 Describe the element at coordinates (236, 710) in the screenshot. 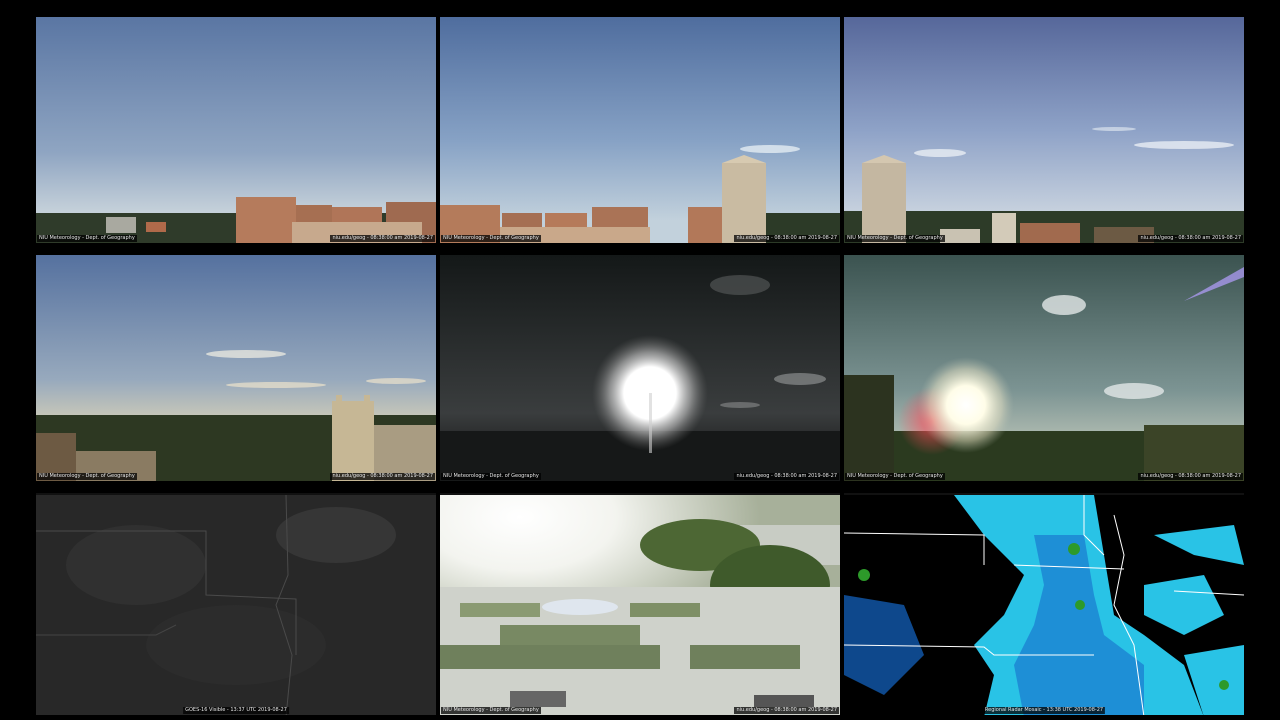

I see `satellite-caption: GOES-16 Visible - 13:37 UTC 2019-08-27` at that location.